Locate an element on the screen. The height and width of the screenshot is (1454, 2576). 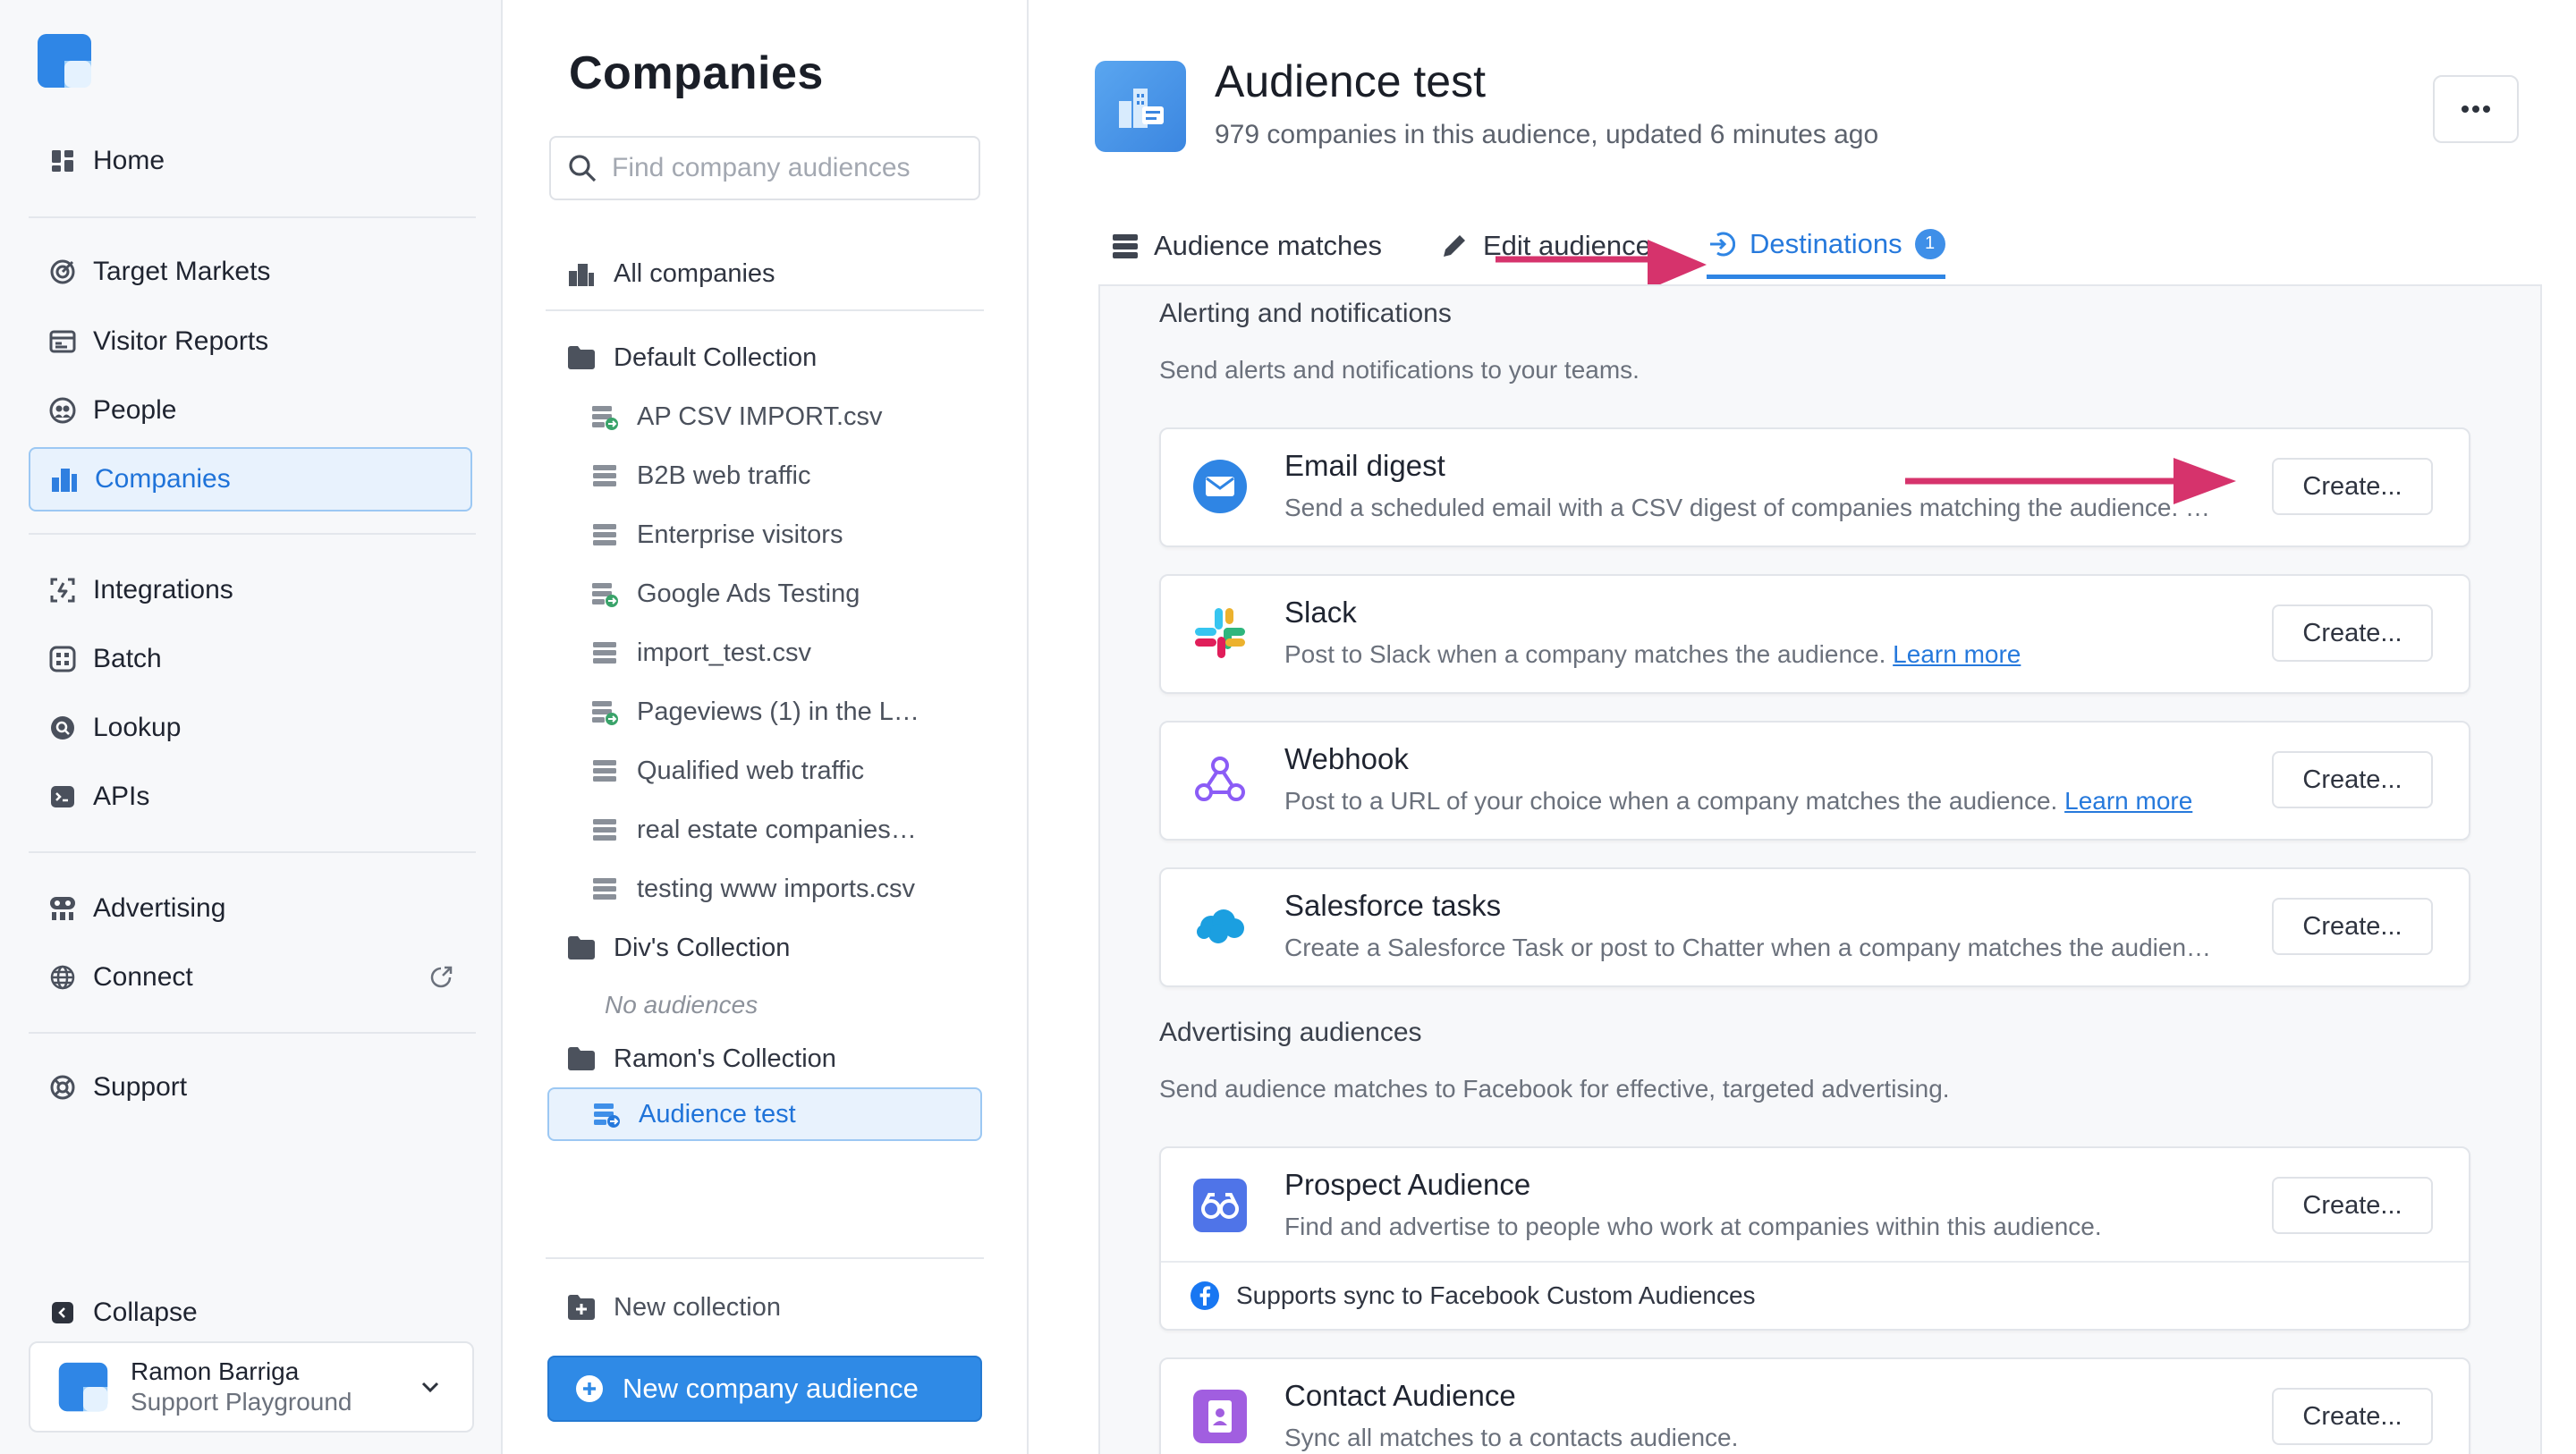
audience-name: B2B web traffic is located at coordinates (724, 475).